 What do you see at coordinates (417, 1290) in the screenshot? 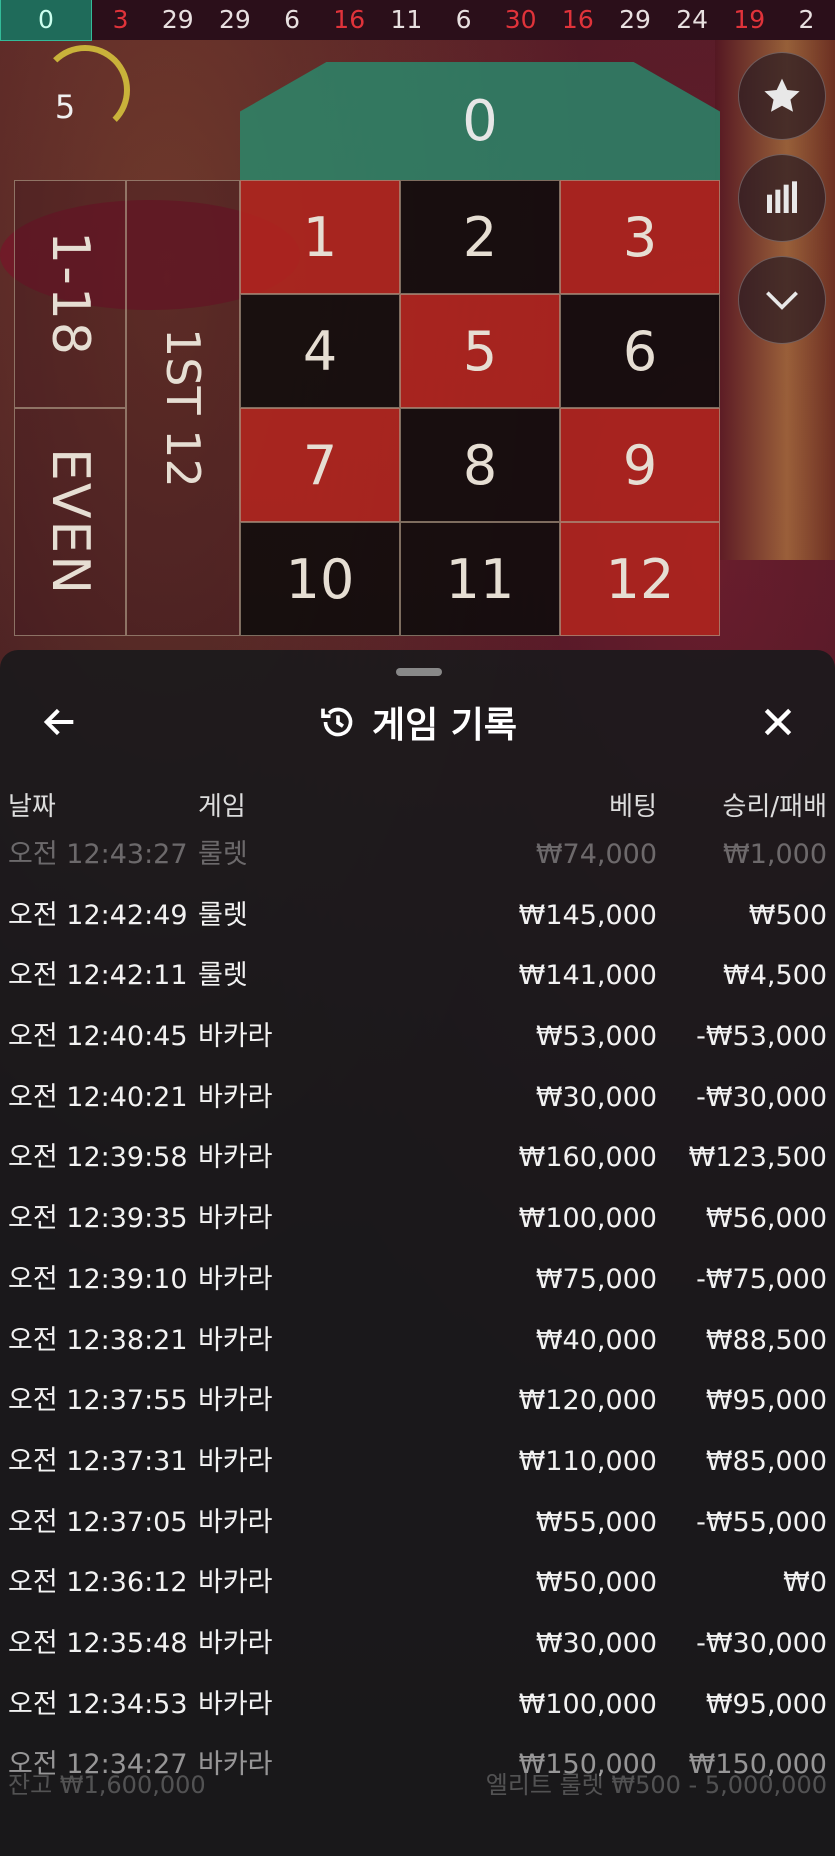
I see `history-row: 오전 12:39:10 바카라 ₩75,000 -₩75,000` at bounding box center [417, 1290].